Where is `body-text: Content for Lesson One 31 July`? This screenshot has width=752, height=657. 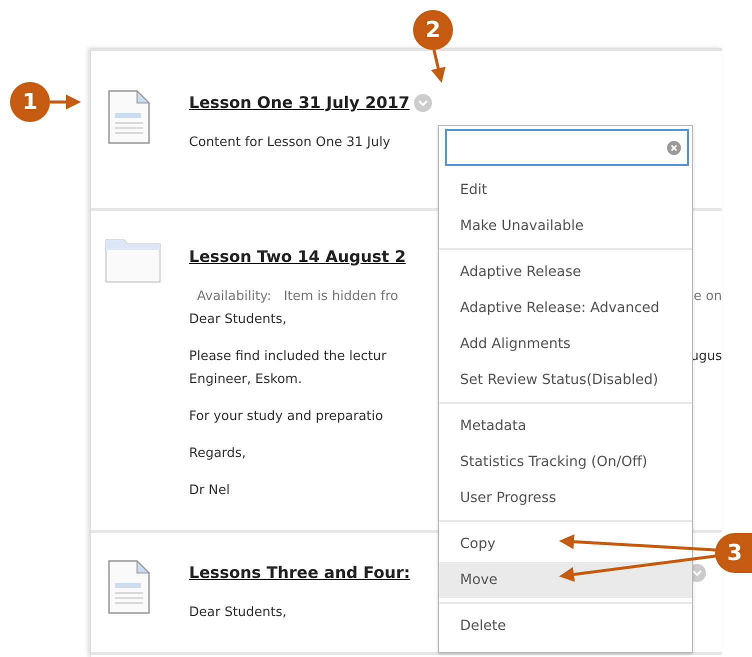
body-text: Content for Lesson One 31 July is located at coordinates (289, 143).